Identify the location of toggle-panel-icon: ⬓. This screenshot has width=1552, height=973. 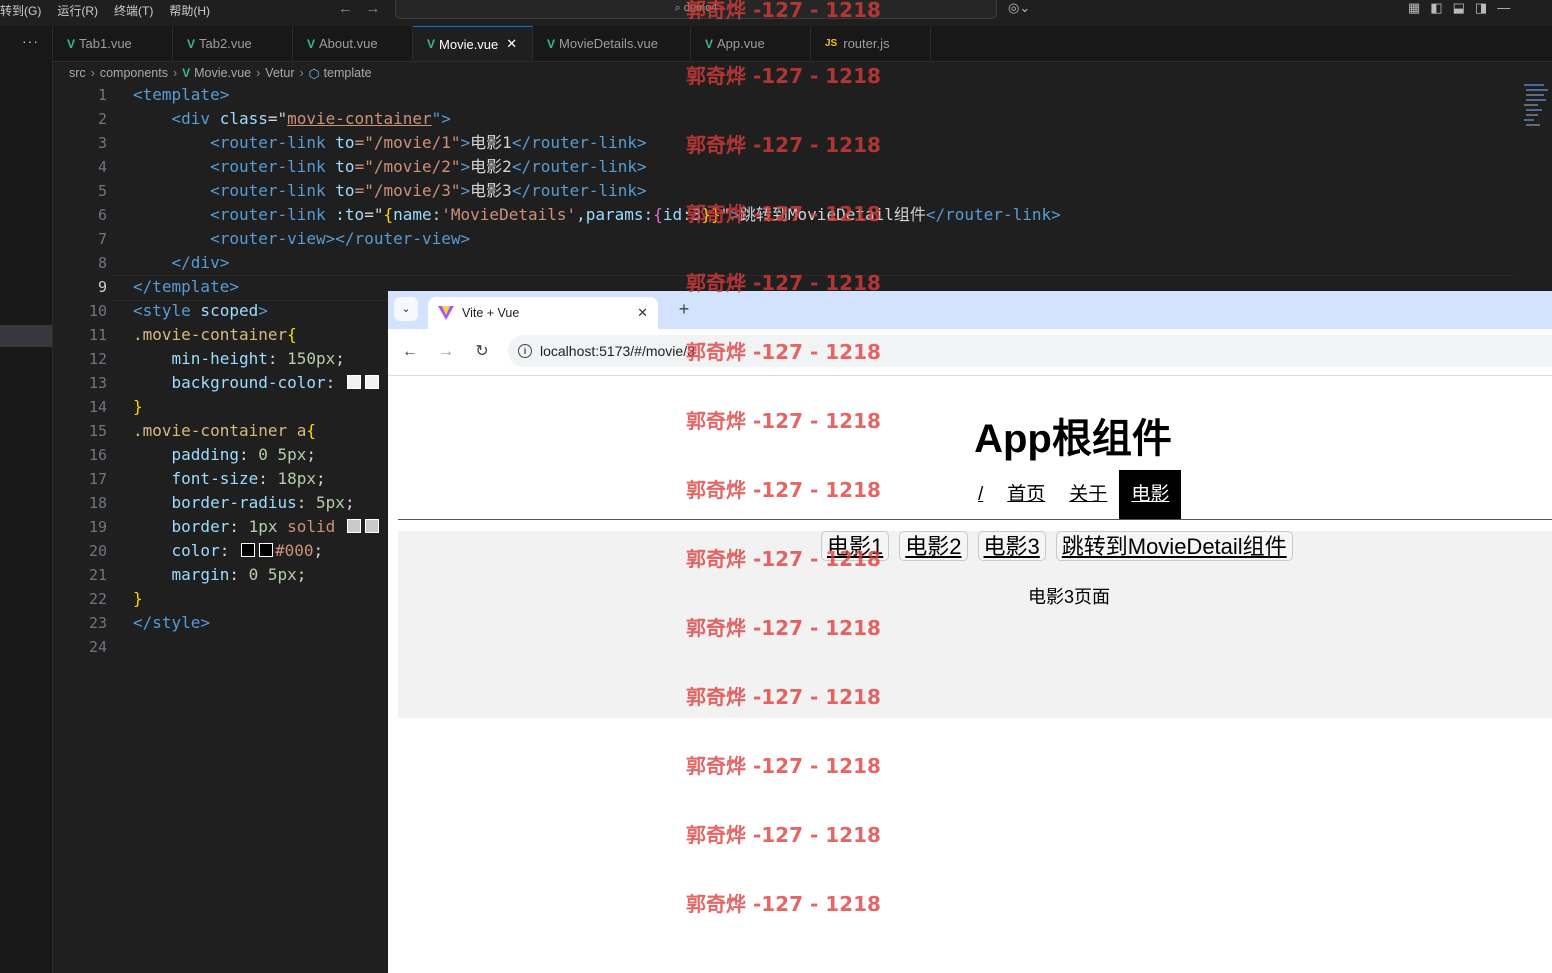
(1459, 8).